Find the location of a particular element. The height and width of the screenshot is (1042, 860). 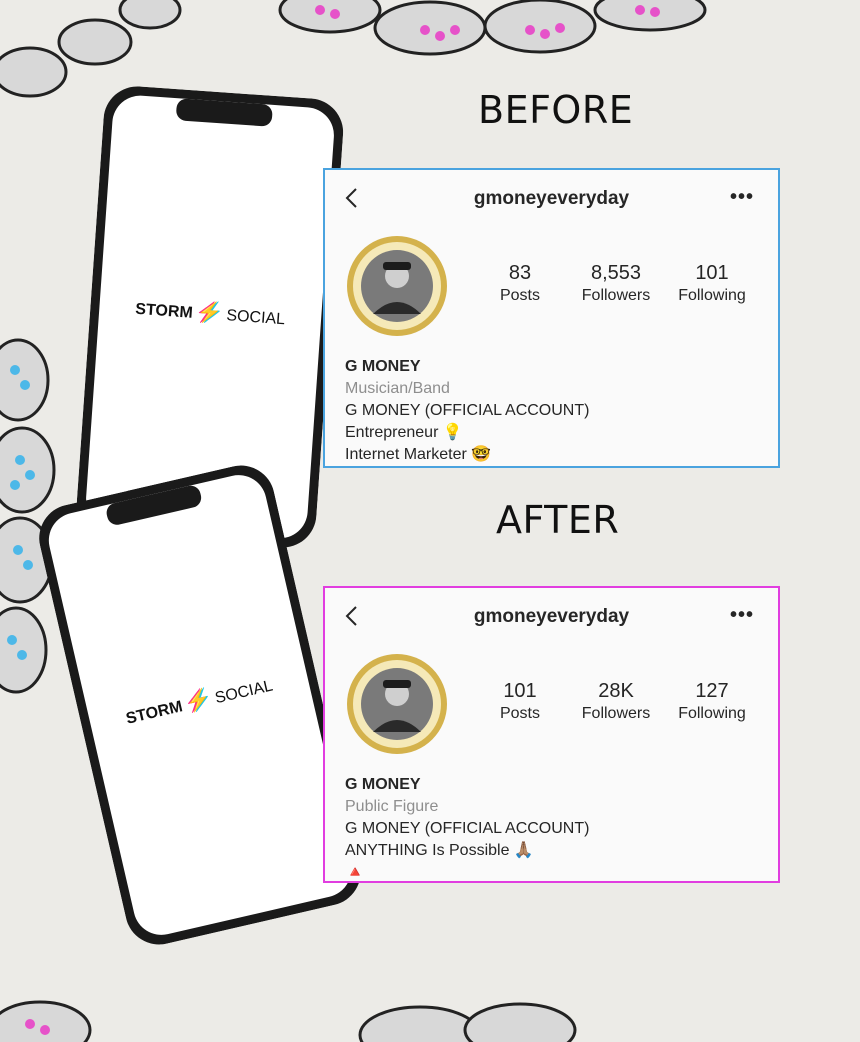

bio-line: Internet Marketer 🤓 is located at coordinates (418, 454).